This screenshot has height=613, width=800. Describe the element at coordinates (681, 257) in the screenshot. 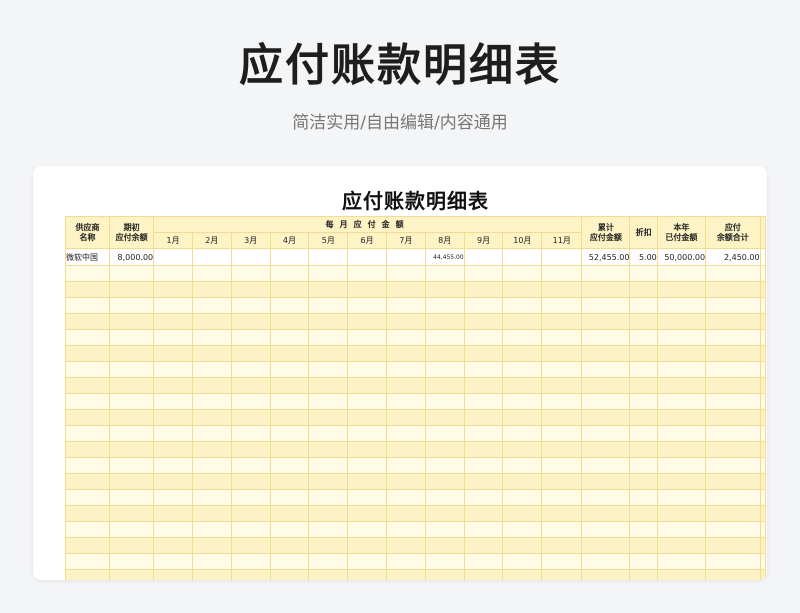

I see `cell-paid: 50,000.00` at that location.